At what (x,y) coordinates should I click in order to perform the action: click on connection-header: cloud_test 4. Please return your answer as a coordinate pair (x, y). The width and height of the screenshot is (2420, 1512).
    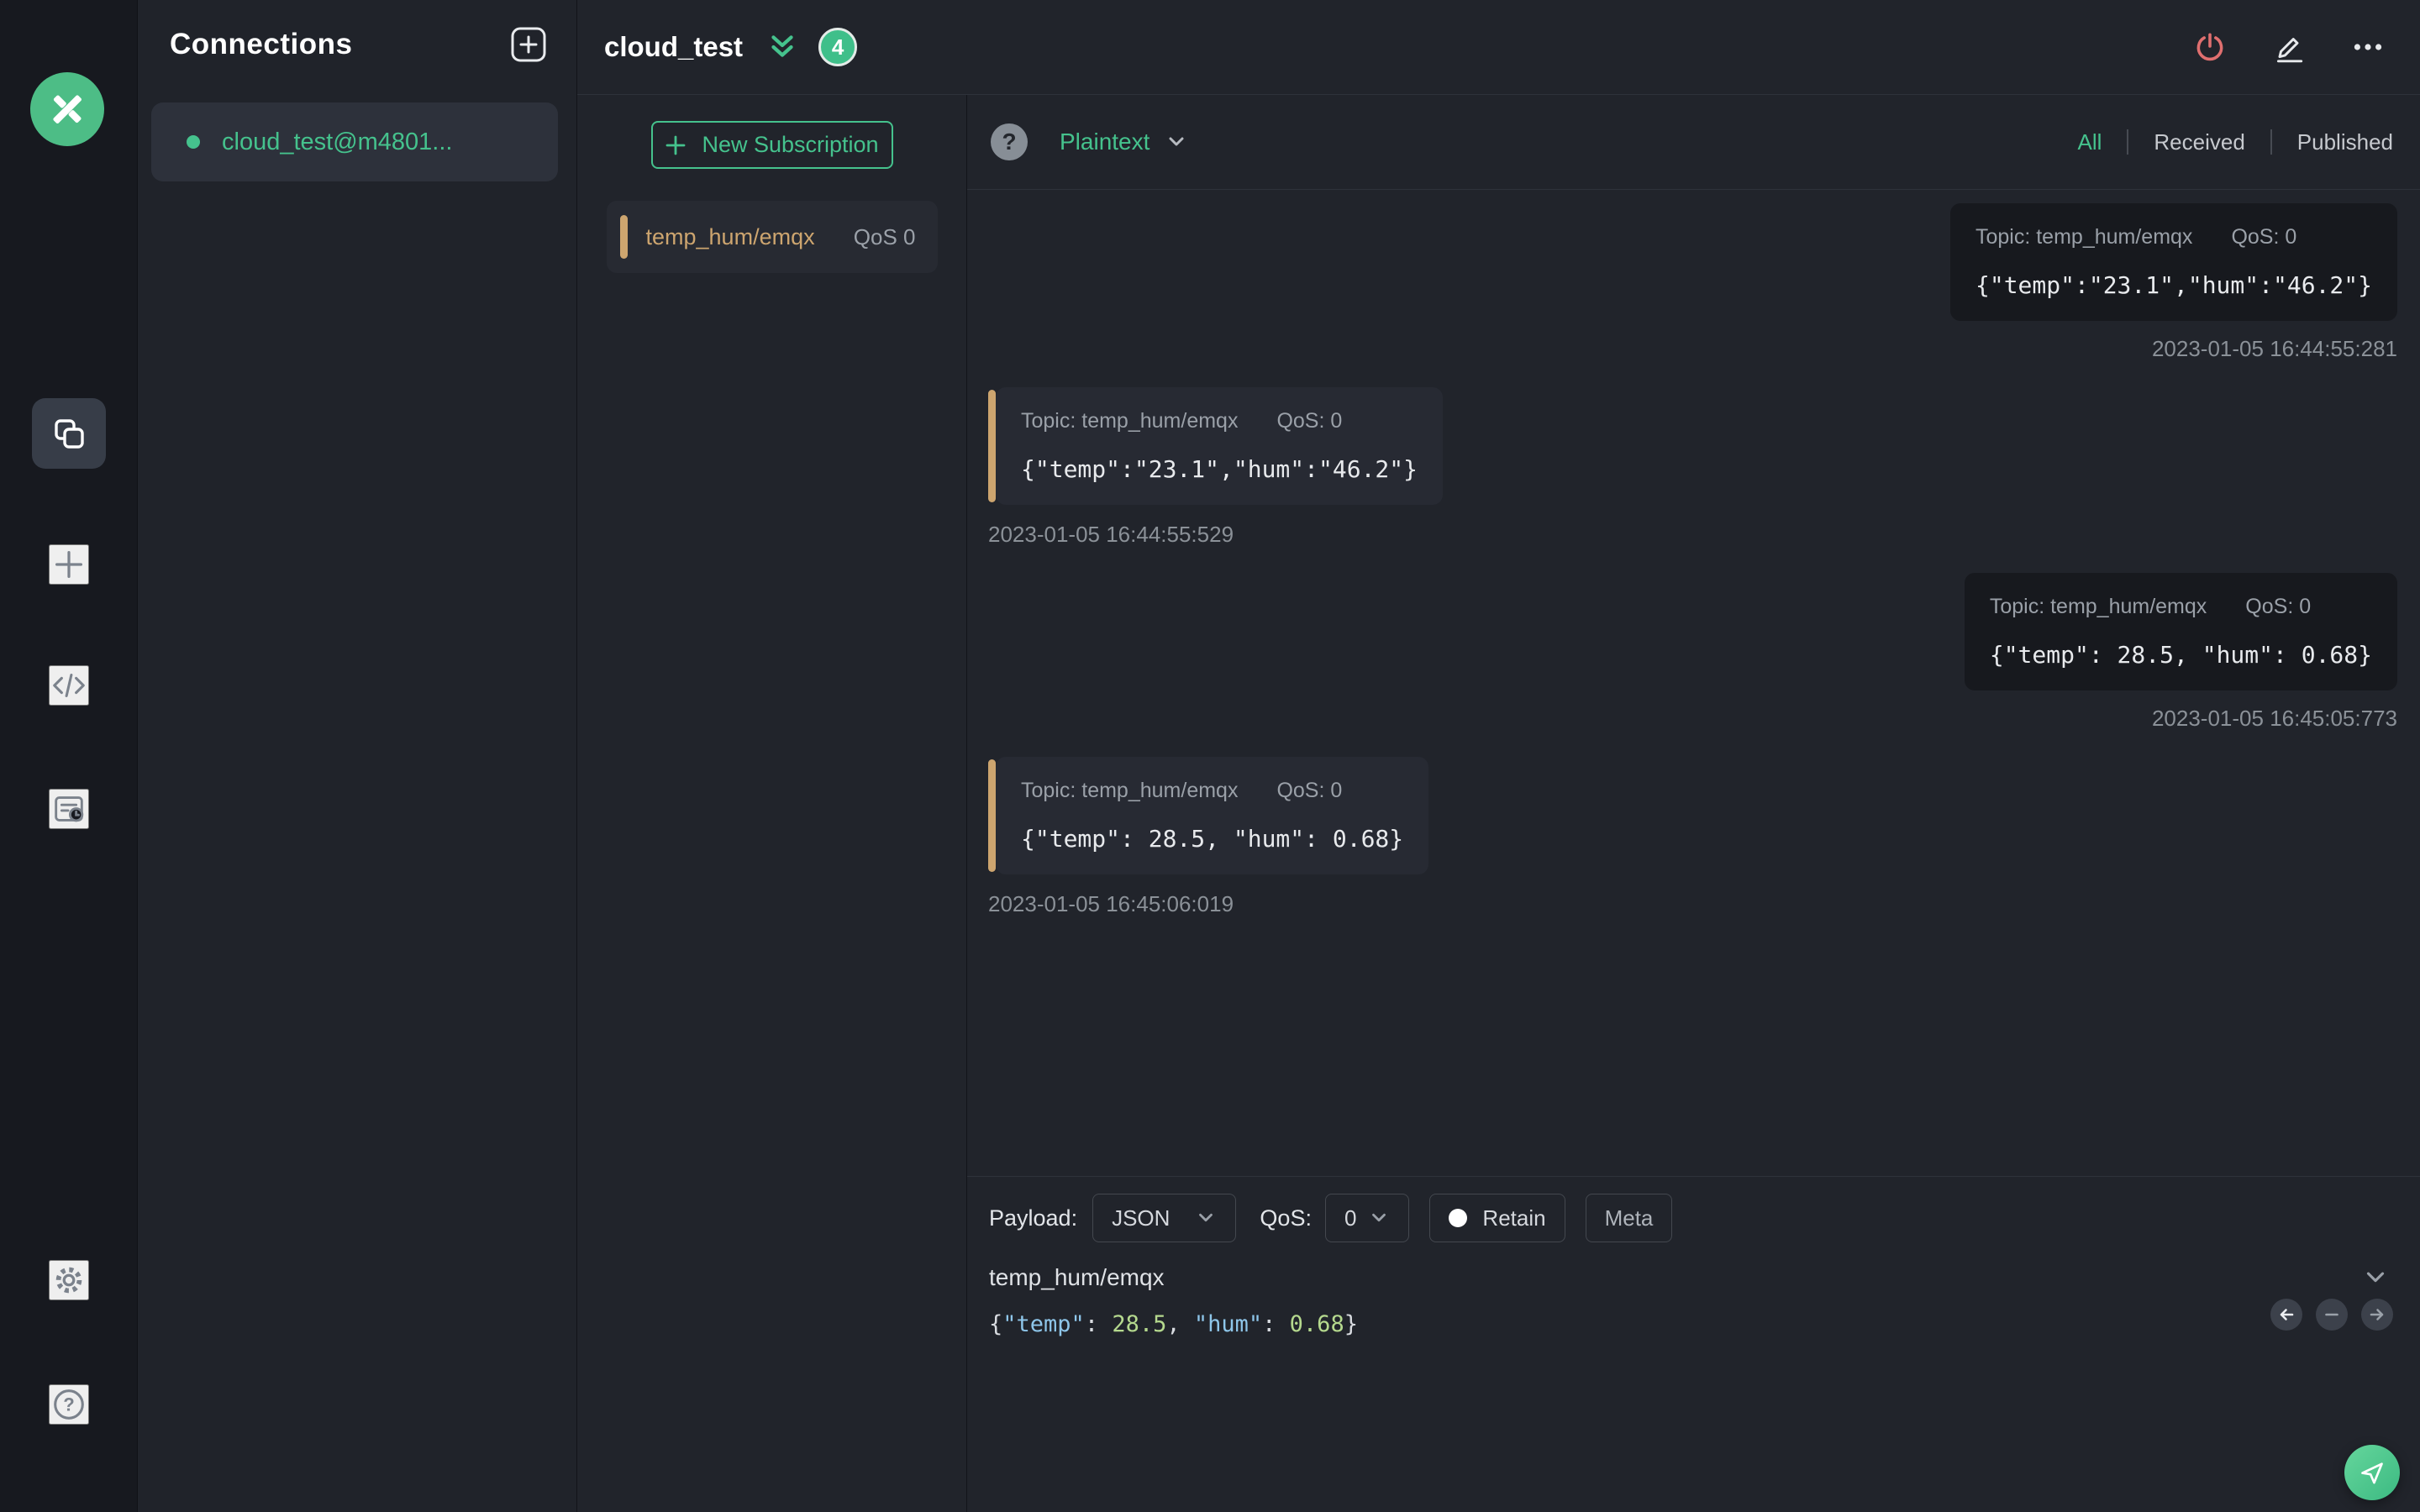
    Looking at the image, I should click on (1498, 47).